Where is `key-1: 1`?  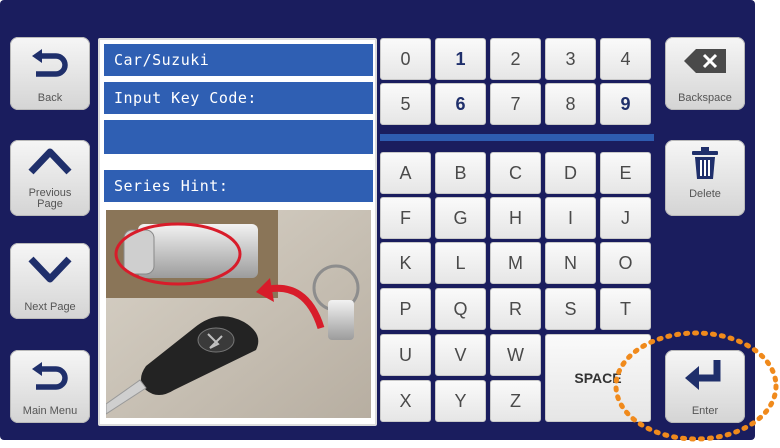 key-1: 1 is located at coordinates (460, 59).